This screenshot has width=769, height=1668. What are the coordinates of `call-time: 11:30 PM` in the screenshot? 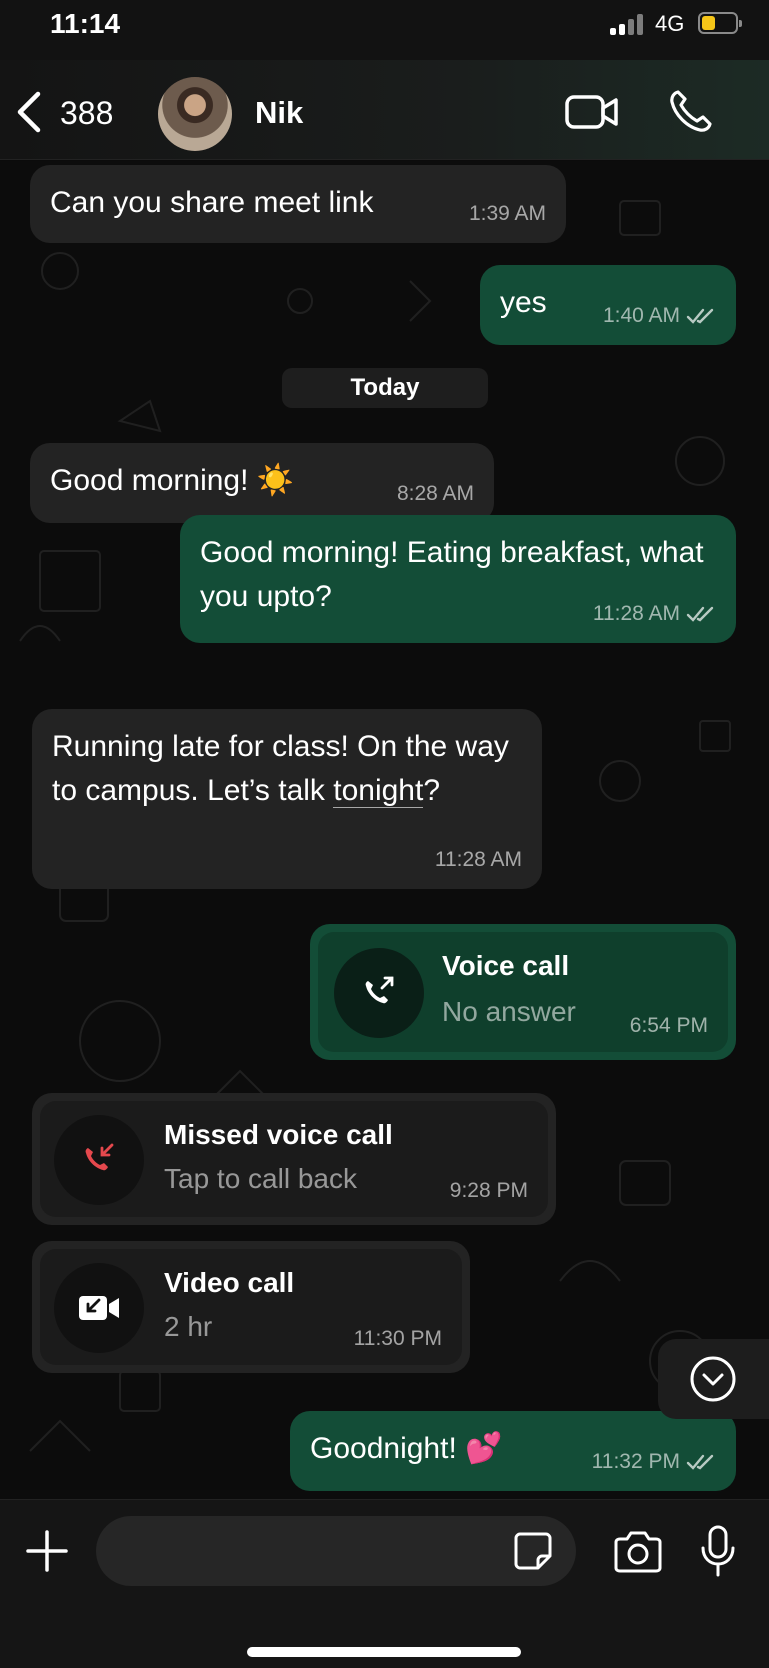 It's located at (397, 1338).